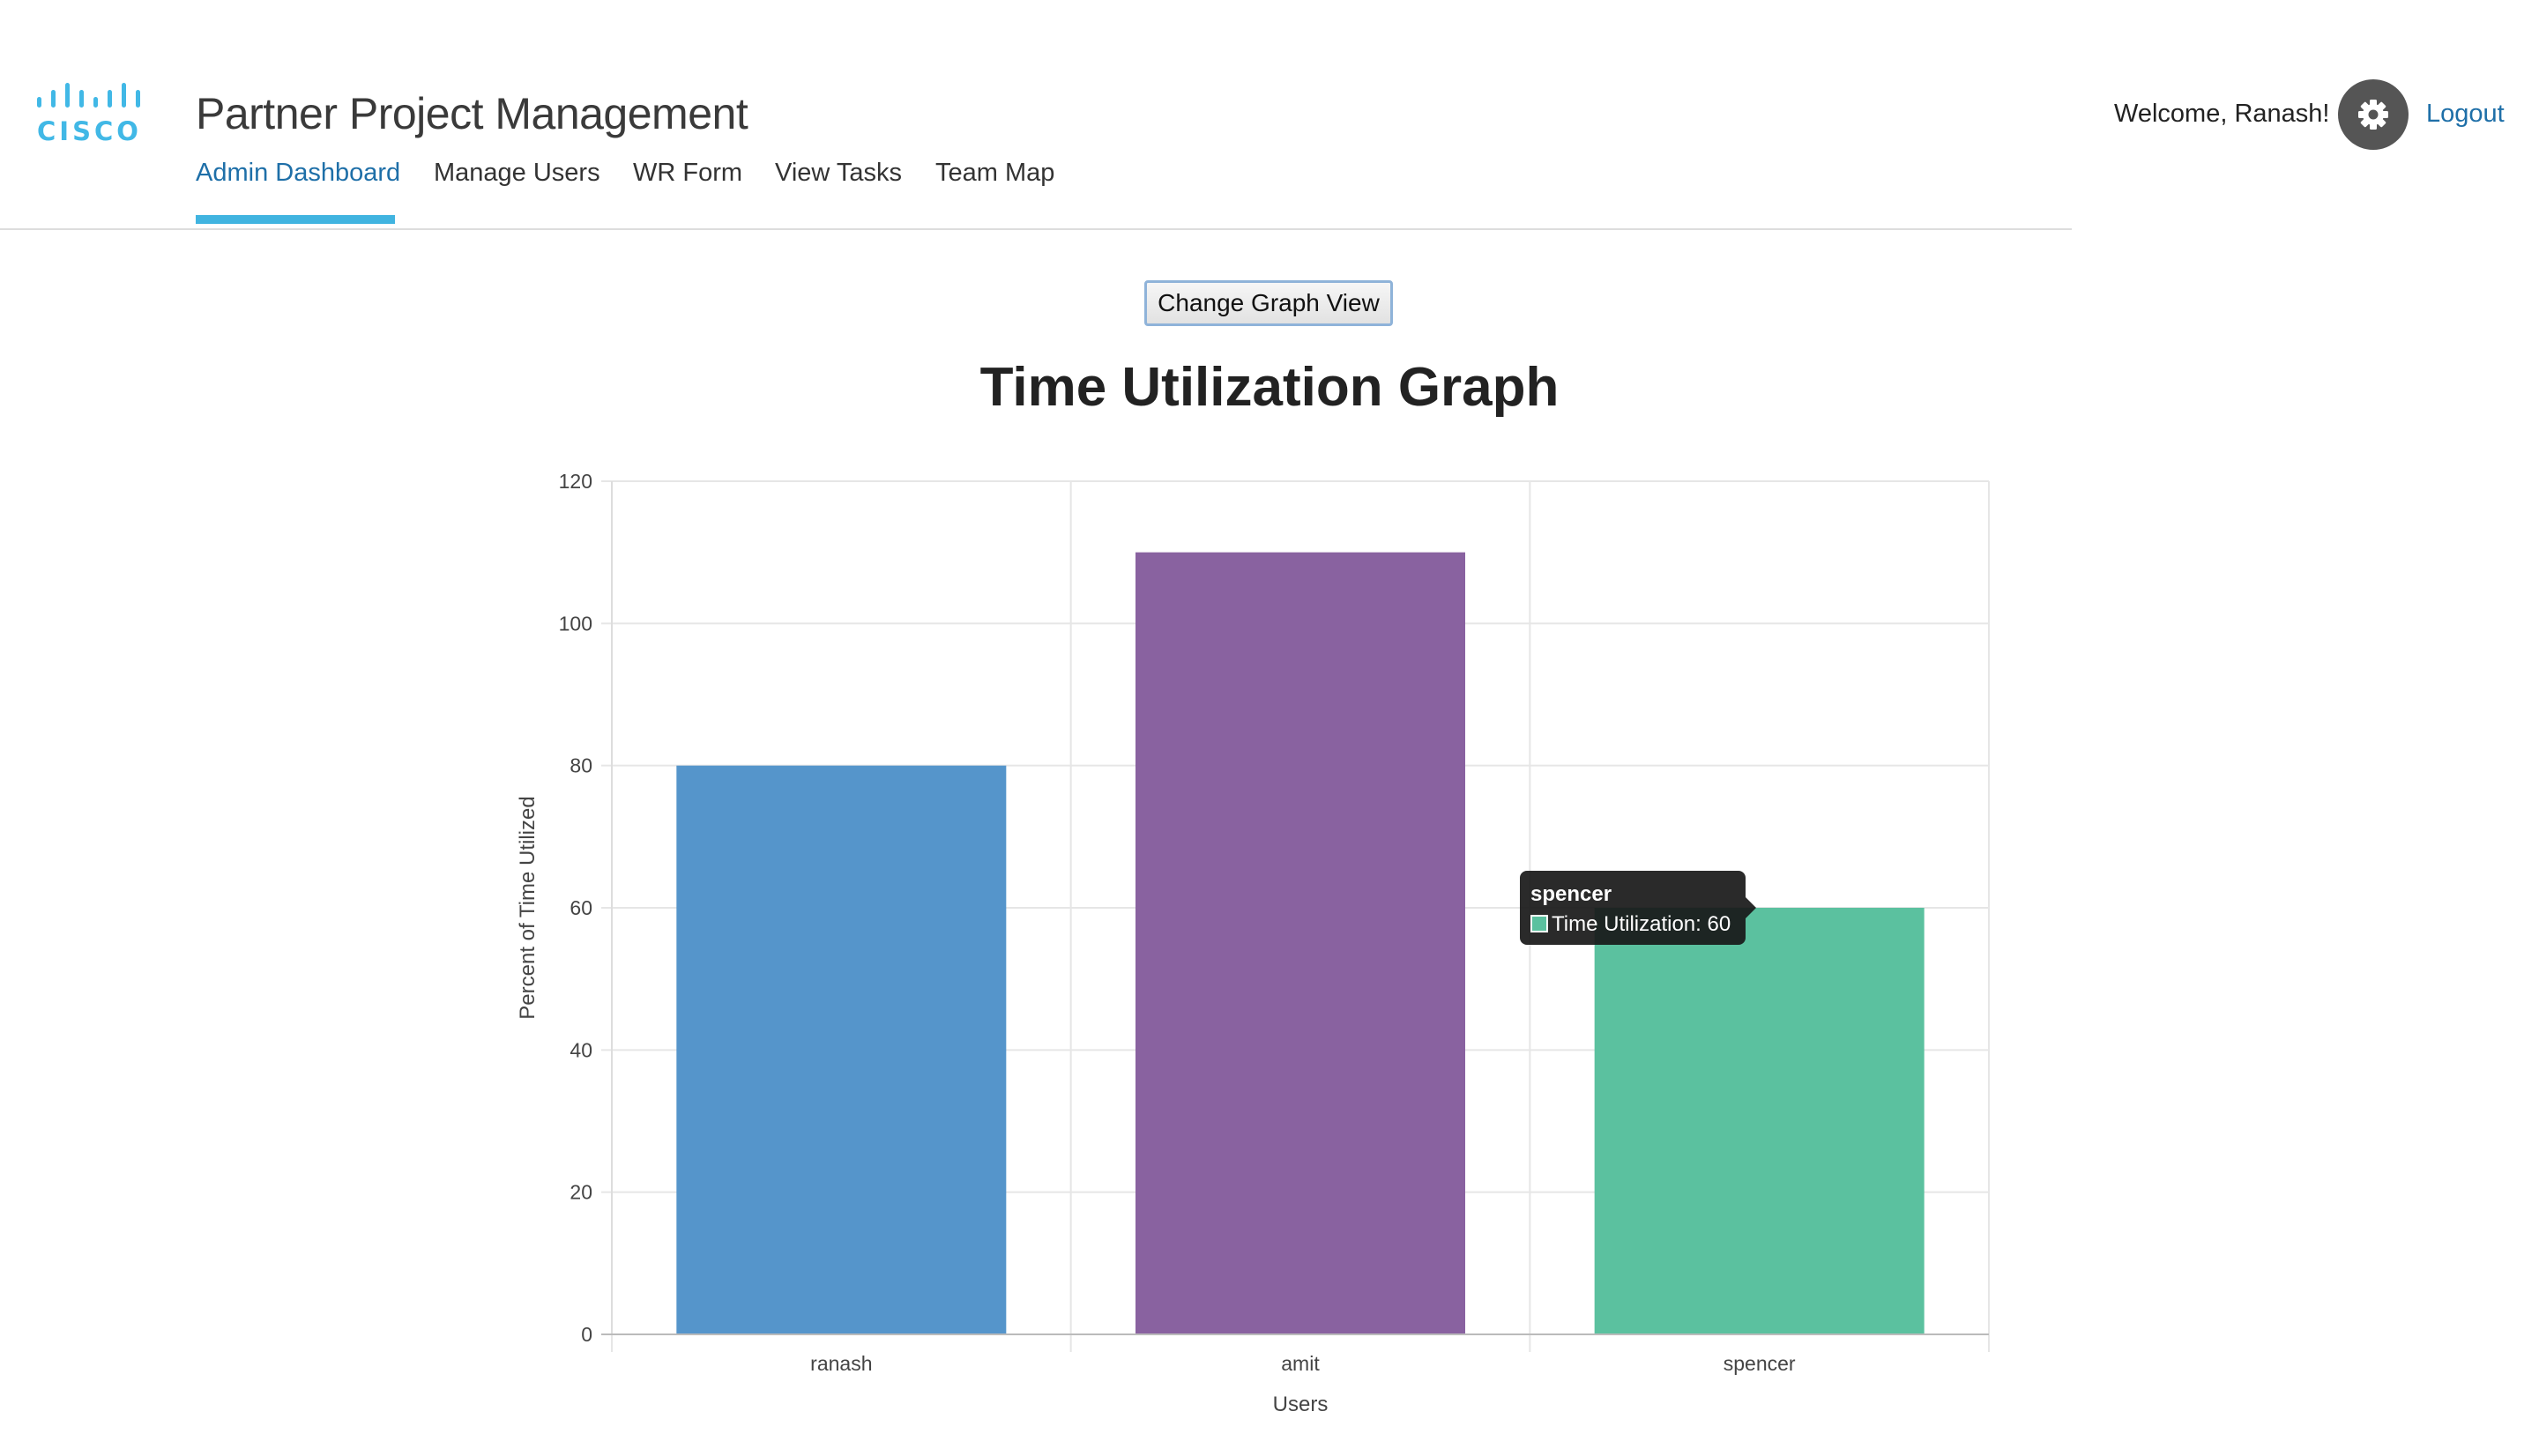 The width and height of the screenshot is (2539, 1456). I want to click on x-tick-label: amit, so click(1300, 1363).